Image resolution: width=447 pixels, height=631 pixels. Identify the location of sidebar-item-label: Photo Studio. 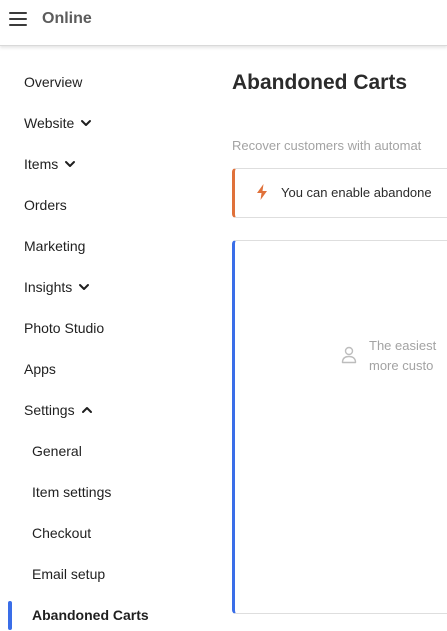
(64, 328).